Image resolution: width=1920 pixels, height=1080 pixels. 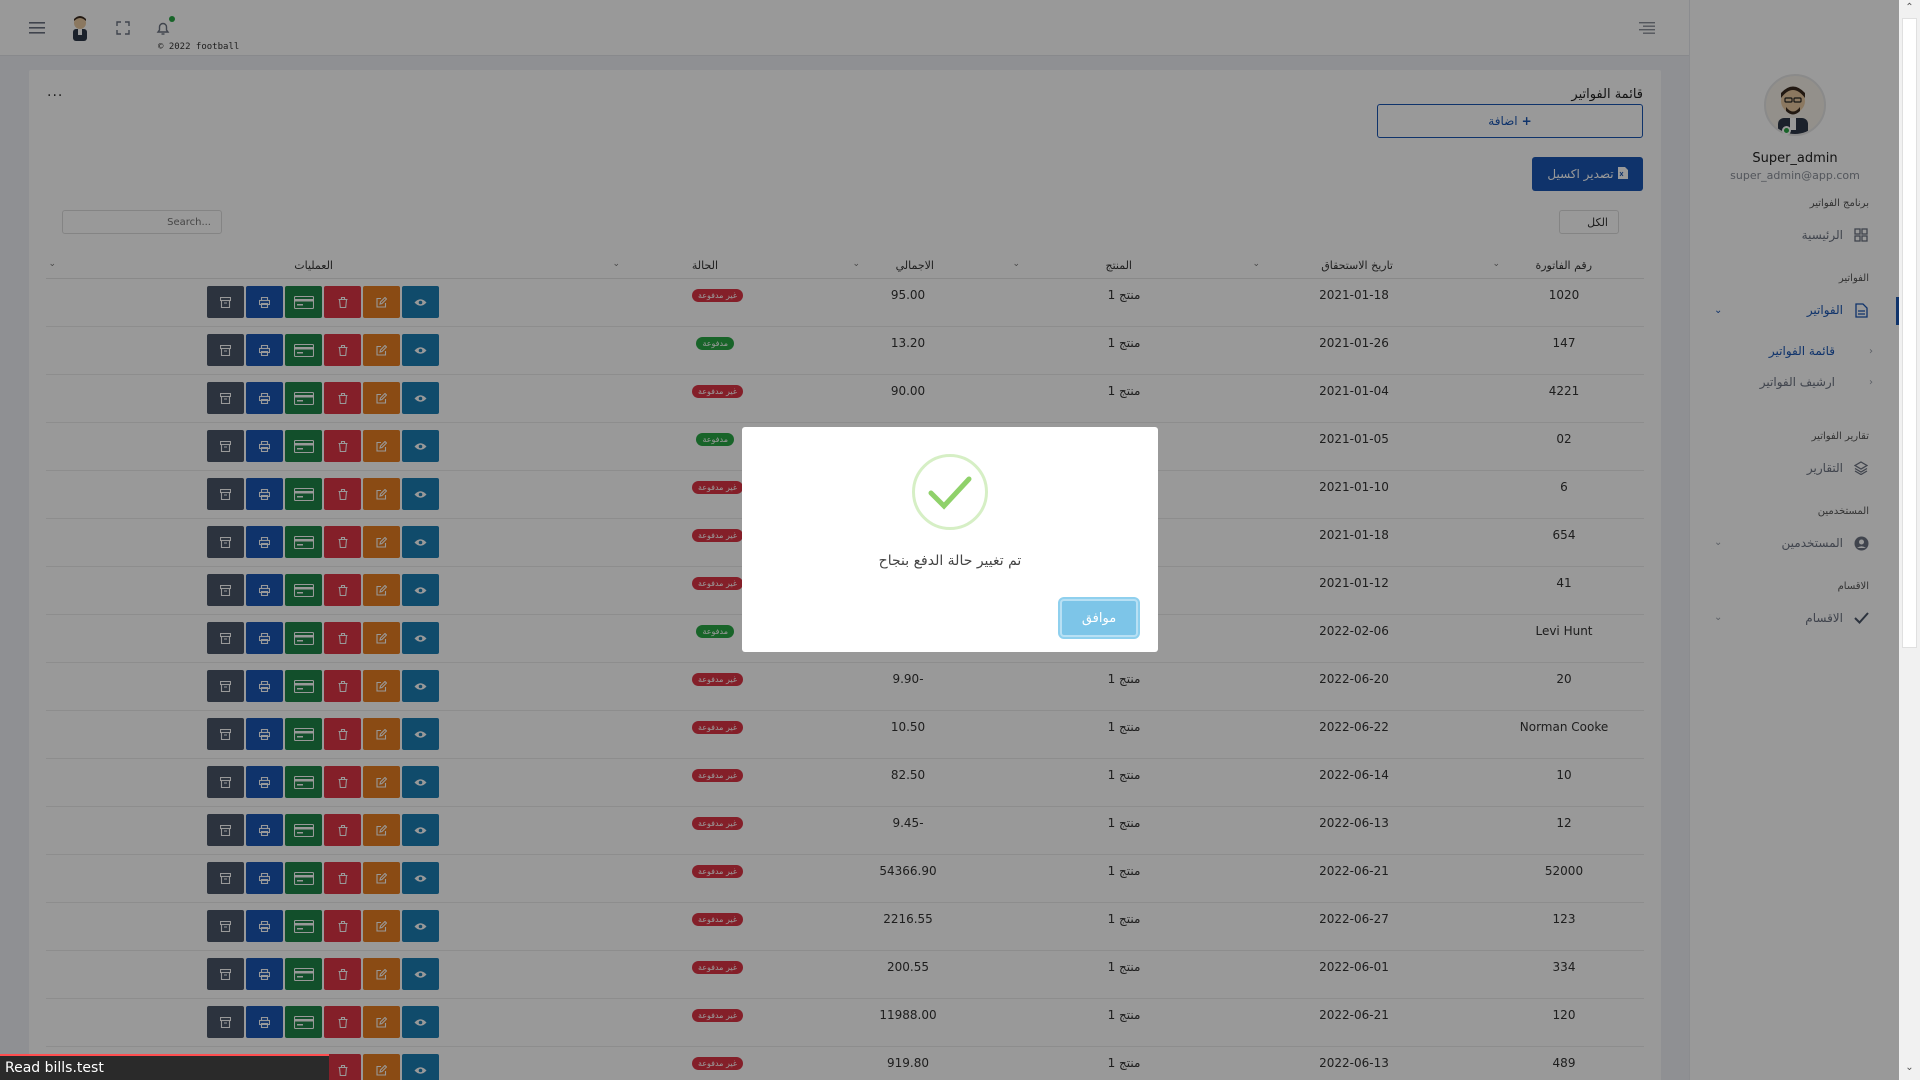 What do you see at coordinates (950, 539) in the screenshot?
I see `success-dialog: تم تغيير حالة الدفع بنجاح موافق` at bounding box center [950, 539].